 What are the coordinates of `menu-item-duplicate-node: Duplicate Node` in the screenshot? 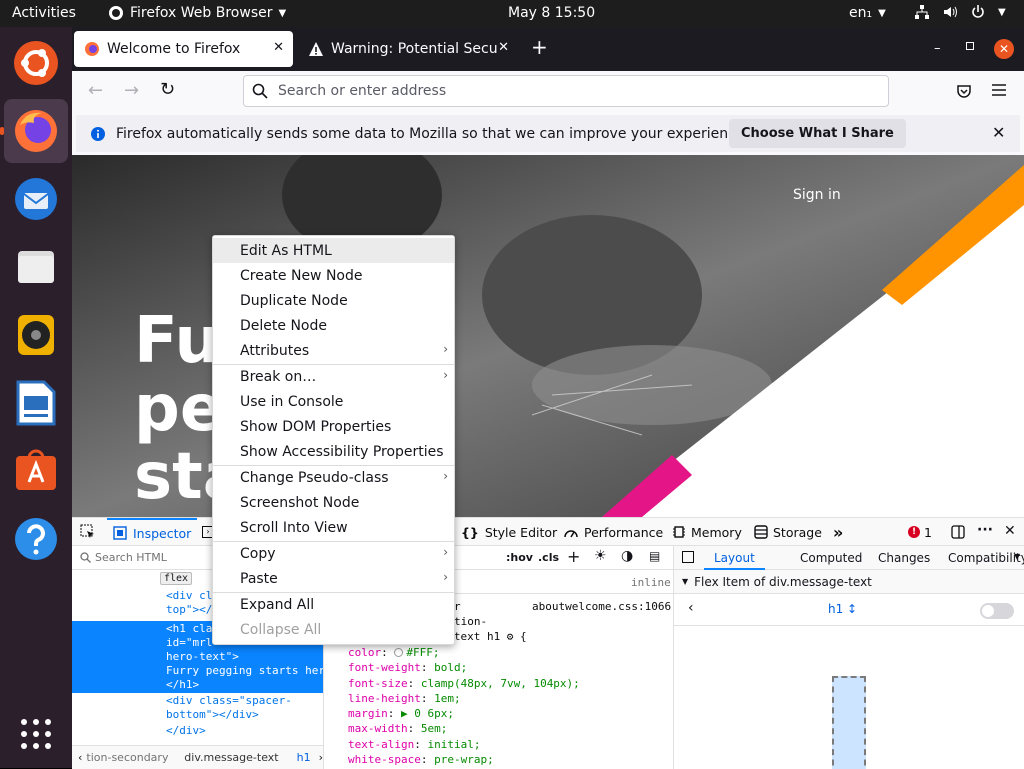 It's located at (333, 300).